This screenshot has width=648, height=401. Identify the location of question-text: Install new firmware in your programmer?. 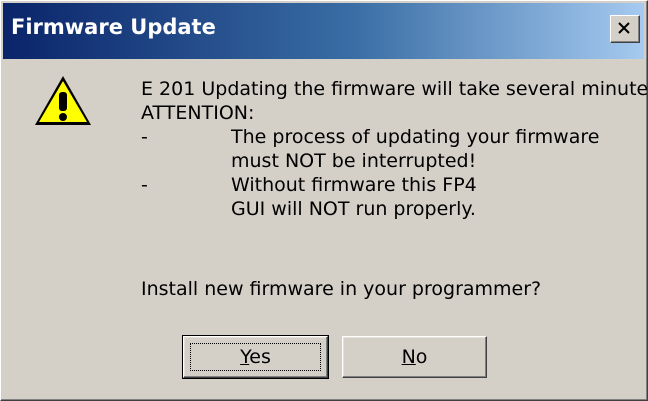
(341, 289).